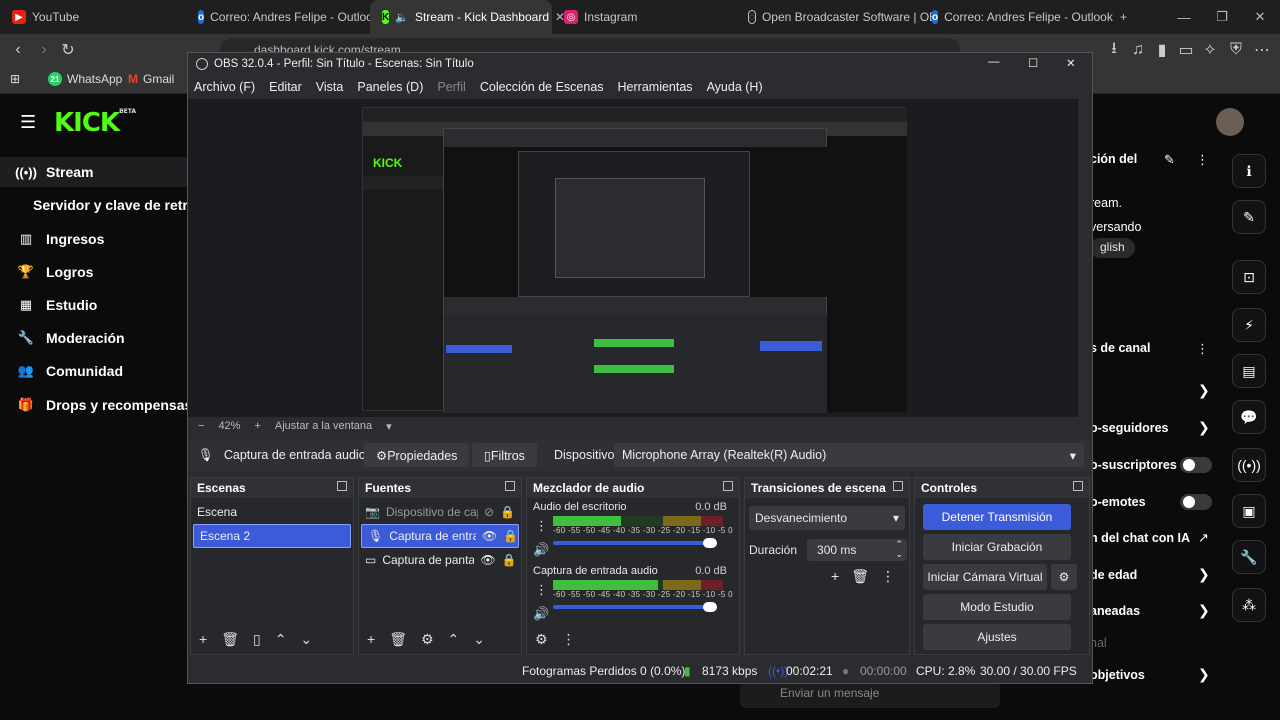 The width and height of the screenshot is (1280, 720). I want to click on minimize-icon: —, so click(994, 62).